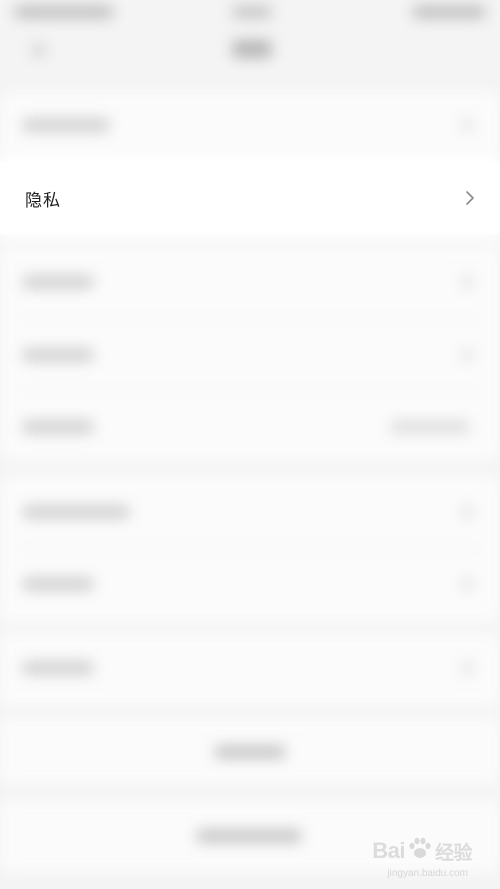 The width and height of the screenshot is (500, 889). Describe the element at coordinates (420, 851) in the screenshot. I see `paw-icon` at that location.